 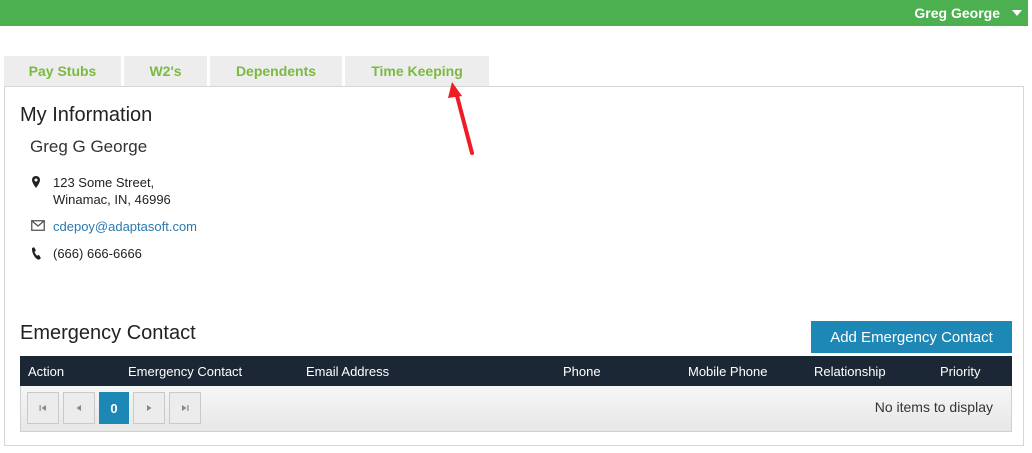 What do you see at coordinates (89, 146) in the screenshot?
I see `person-name: Greg G George` at bounding box center [89, 146].